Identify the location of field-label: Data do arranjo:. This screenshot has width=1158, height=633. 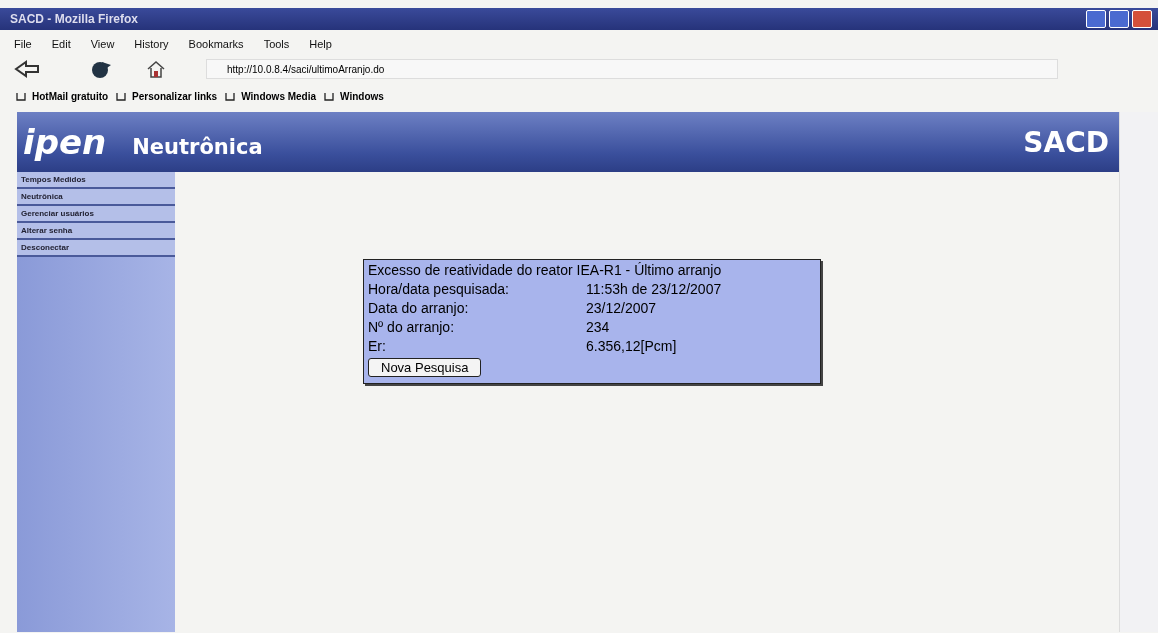
(419, 308).